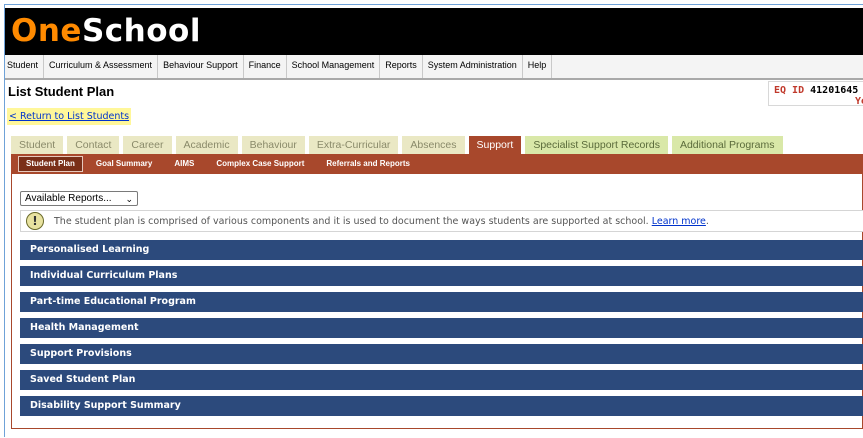 The height and width of the screenshot is (438, 863). I want to click on section-individual-curriculum-plans: Individual Curriculum Plans, so click(441, 276).